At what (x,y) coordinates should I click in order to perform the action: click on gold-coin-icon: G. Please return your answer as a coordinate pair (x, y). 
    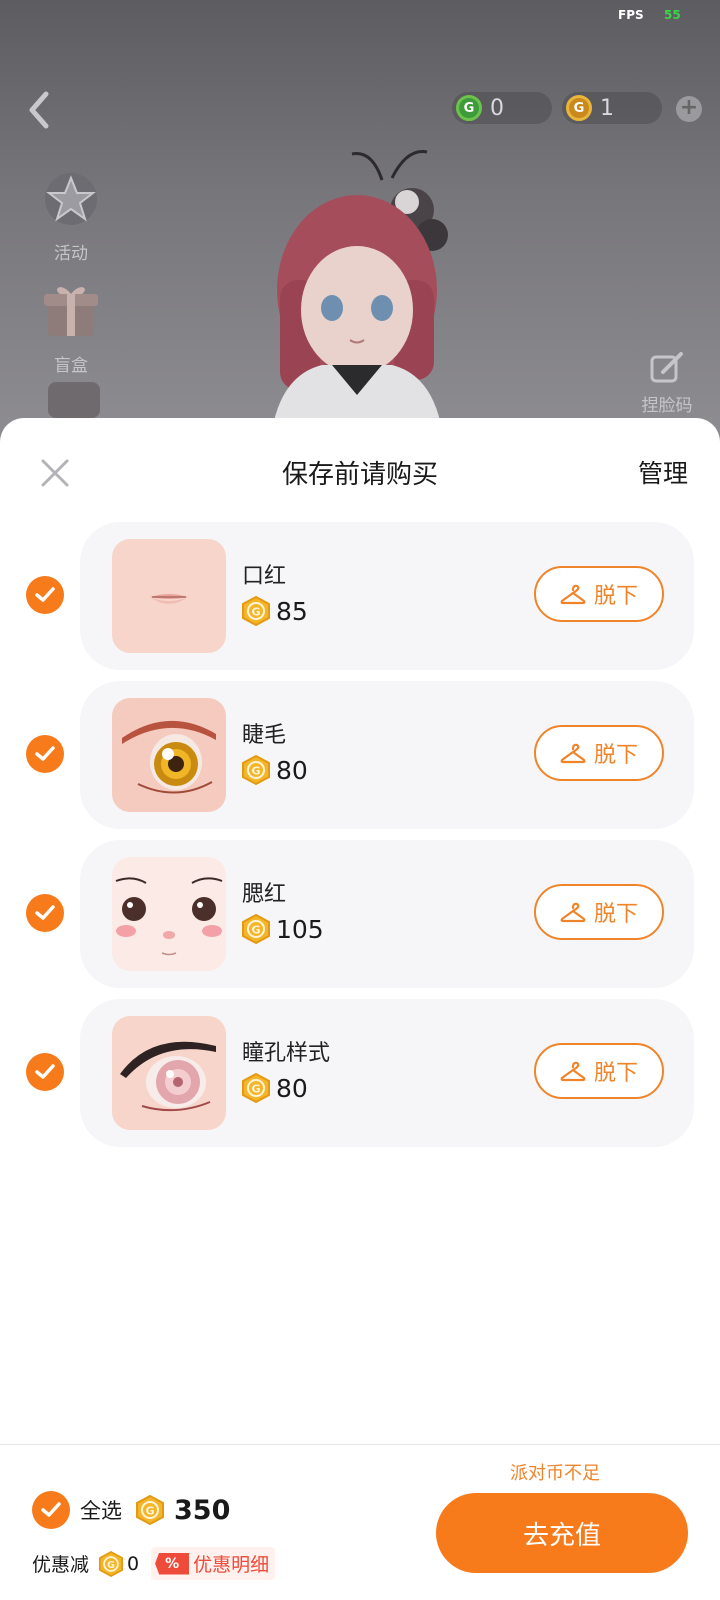
    Looking at the image, I should click on (579, 108).